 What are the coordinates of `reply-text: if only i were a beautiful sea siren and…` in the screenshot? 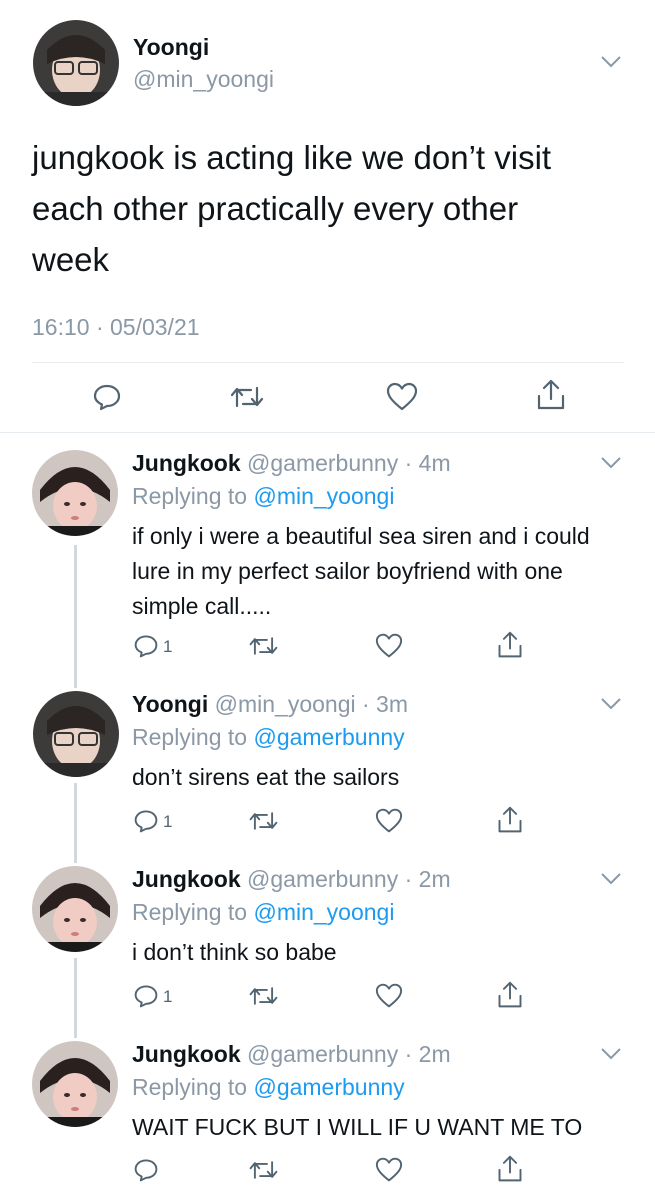 It's located at (361, 571).